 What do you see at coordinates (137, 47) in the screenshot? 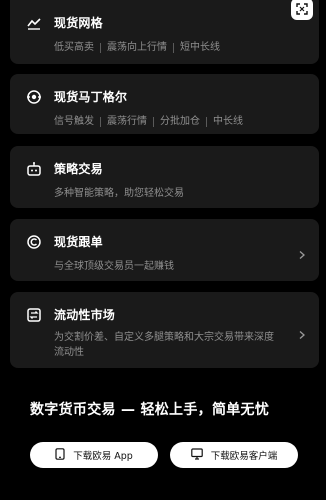
I see `tag: 震荡向上行情` at bounding box center [137, 47].